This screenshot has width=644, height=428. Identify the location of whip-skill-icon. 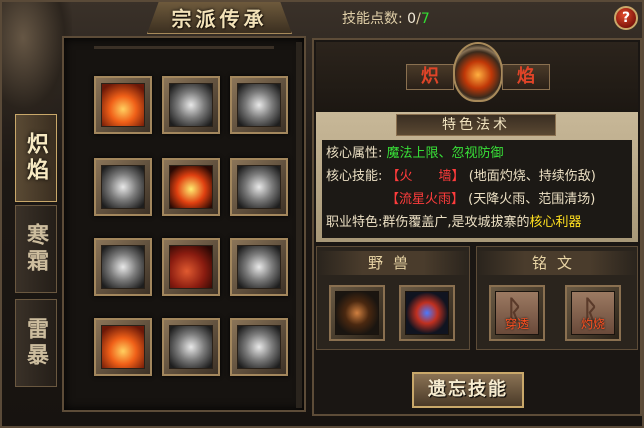
(259, 267).